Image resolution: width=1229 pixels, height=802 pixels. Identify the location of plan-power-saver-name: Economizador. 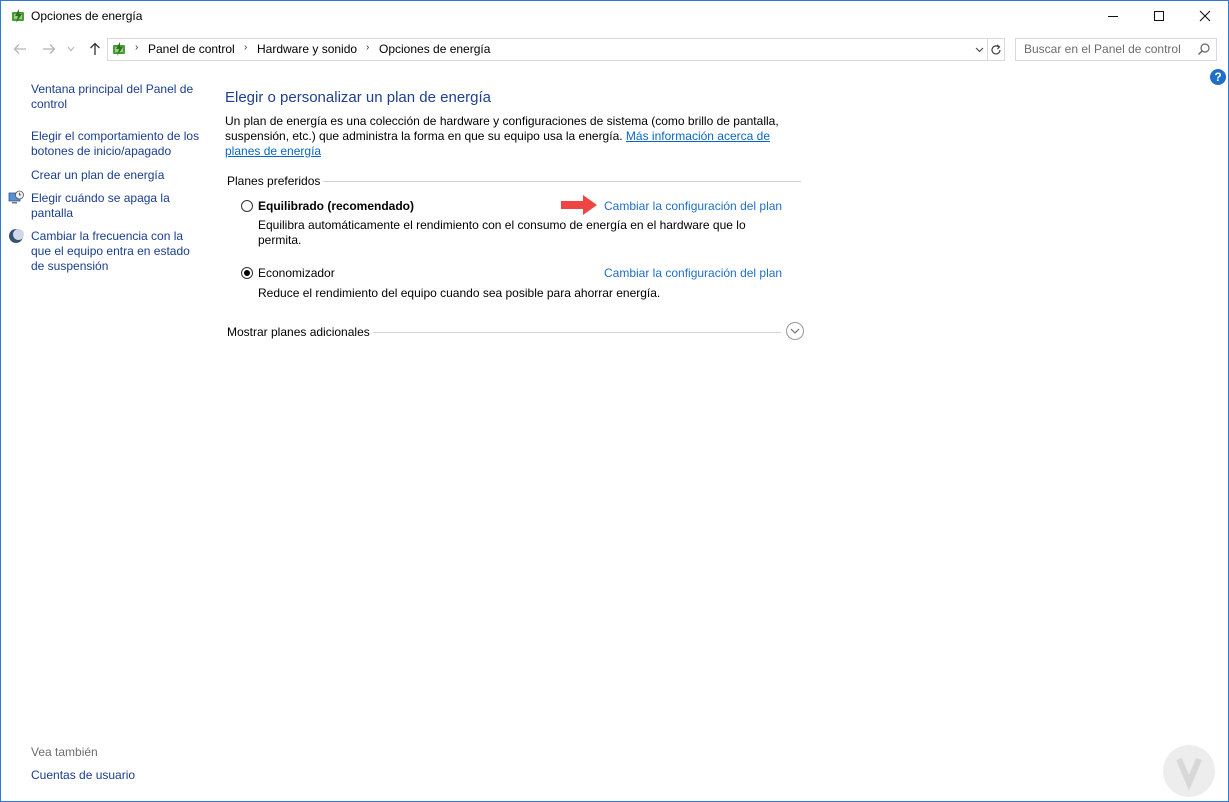
(296, 273).